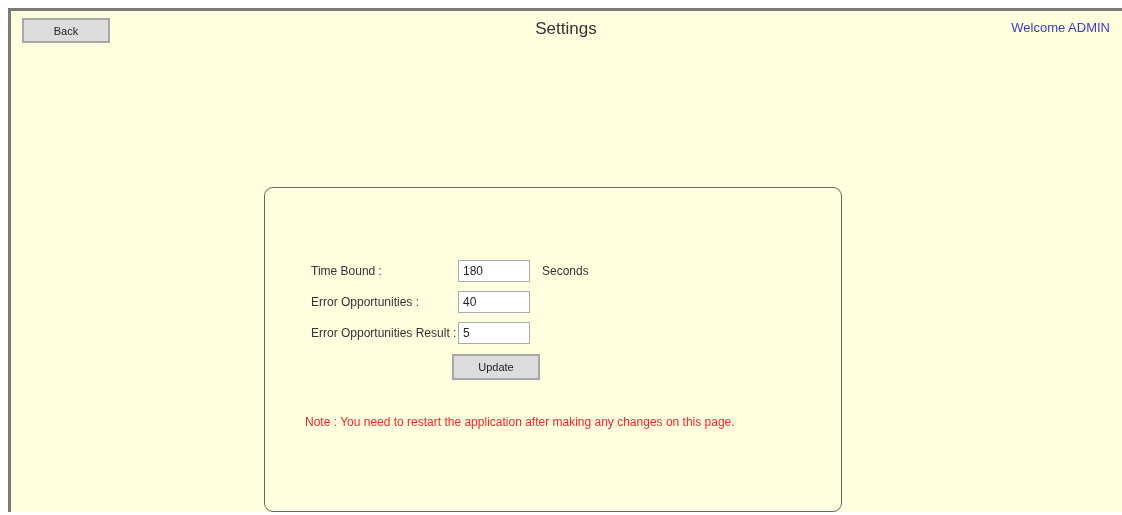  What do you see at coordinates (494, 271) in the screenshot?
I see `input-field: 180` at bounding box center [494, 271].